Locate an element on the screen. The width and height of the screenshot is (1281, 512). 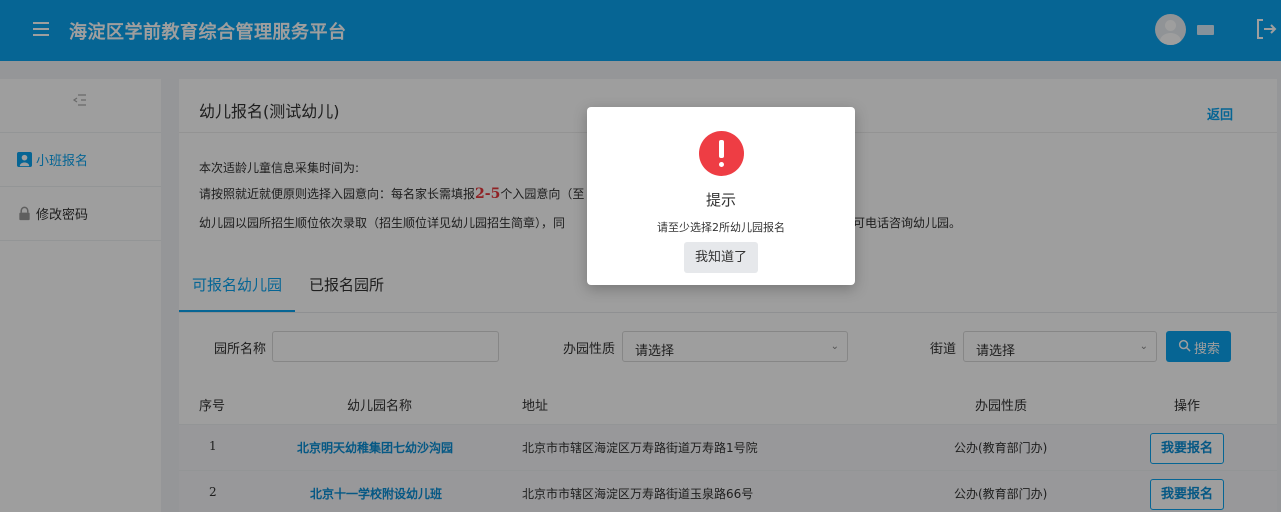
alert-dialog: 提示 请至少选择2所幼儿园报名 我知道了 is located at coordinates (721, 196).